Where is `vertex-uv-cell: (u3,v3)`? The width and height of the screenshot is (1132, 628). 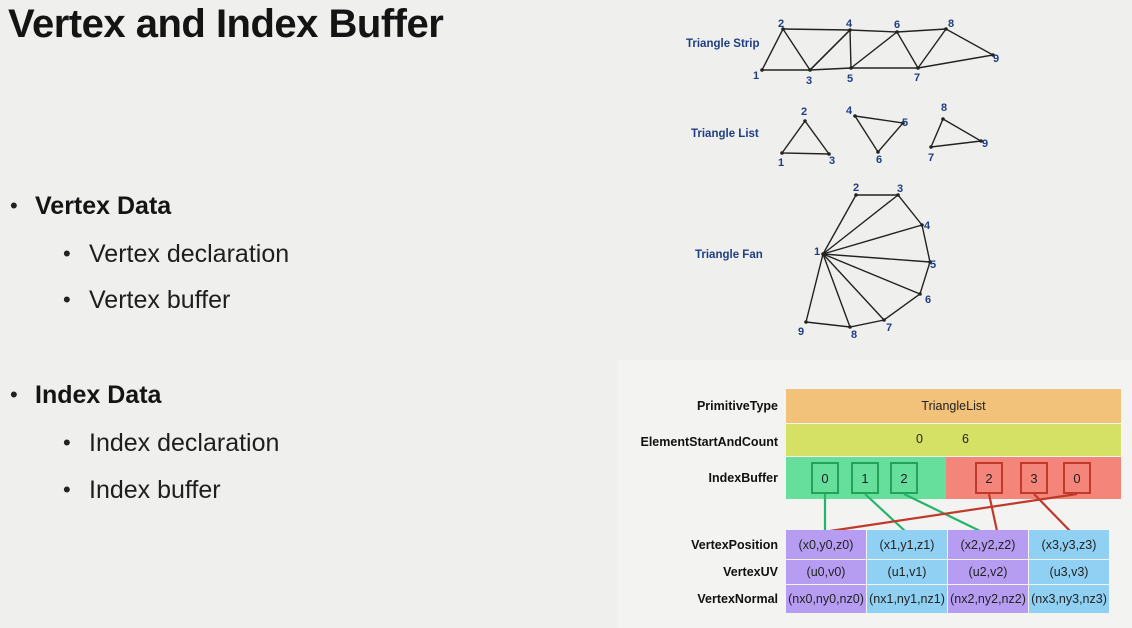 vertex-uv-cell: (u3,v3) is located at coordinates (1069, 572).